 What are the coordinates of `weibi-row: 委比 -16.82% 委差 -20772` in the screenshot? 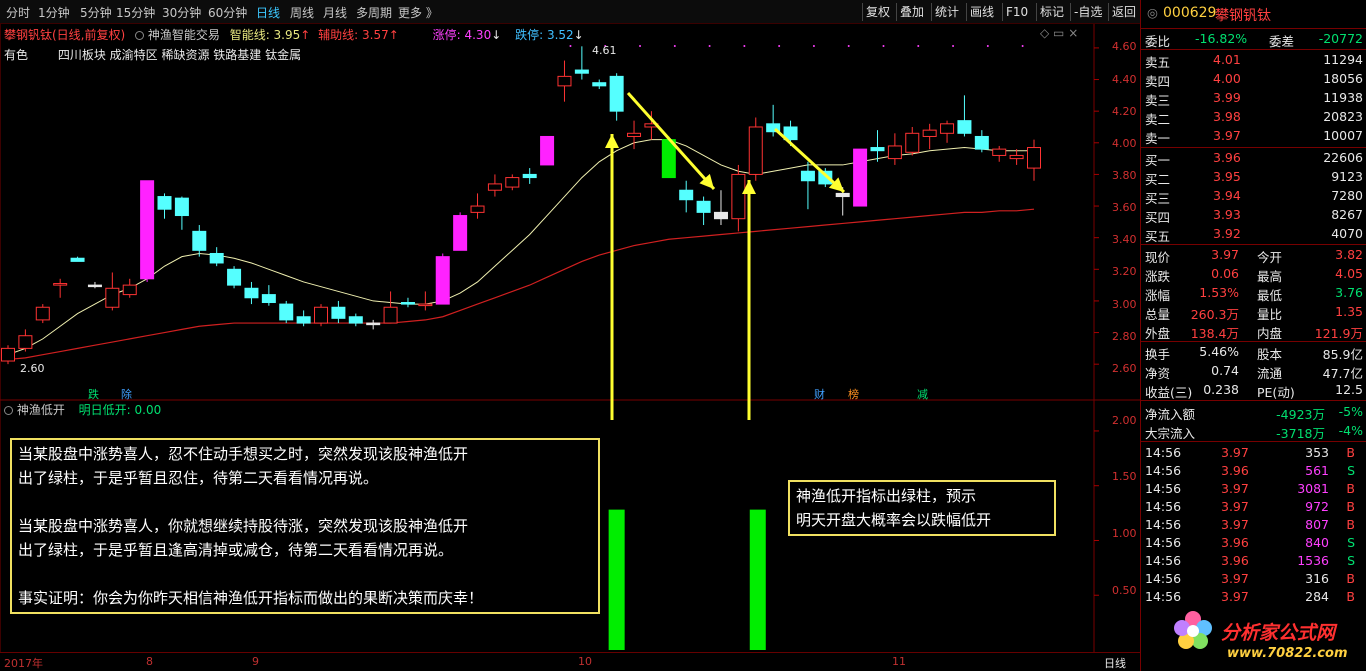 It's located at (1253, 39).